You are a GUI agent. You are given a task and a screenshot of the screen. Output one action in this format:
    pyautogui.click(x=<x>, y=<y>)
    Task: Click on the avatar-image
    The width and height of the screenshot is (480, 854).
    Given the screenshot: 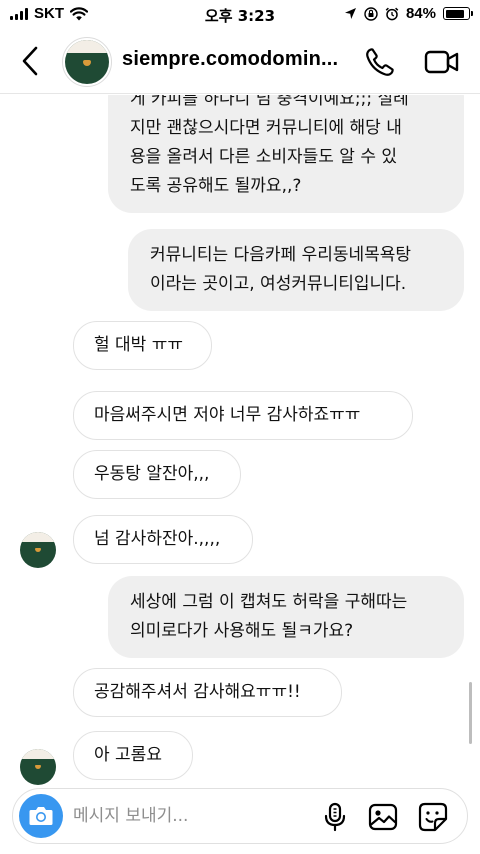 What is the action you would take?
    pyautogui.click(x=87, y=62)
    